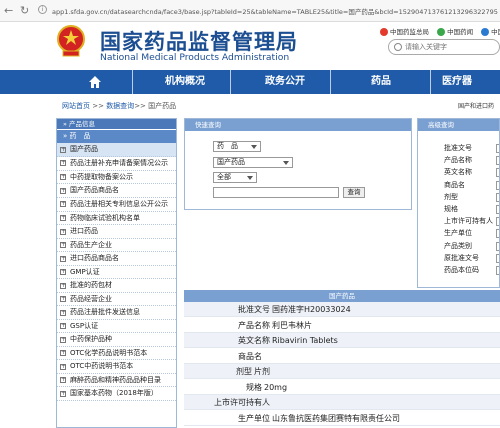 The height and width of the screenshot is (428, 500). I want to click on home-icon, so click(95, 82).